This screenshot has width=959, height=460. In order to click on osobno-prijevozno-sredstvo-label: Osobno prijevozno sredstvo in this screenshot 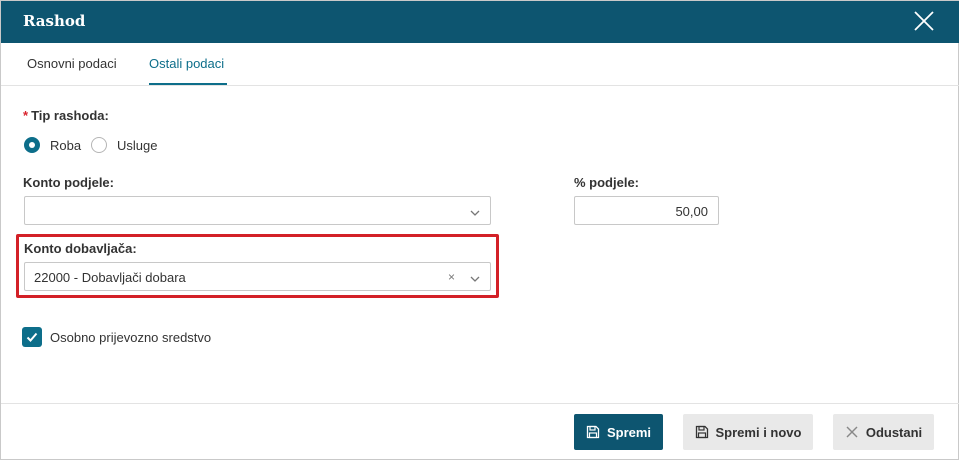, I will do `click(130, 337)`.